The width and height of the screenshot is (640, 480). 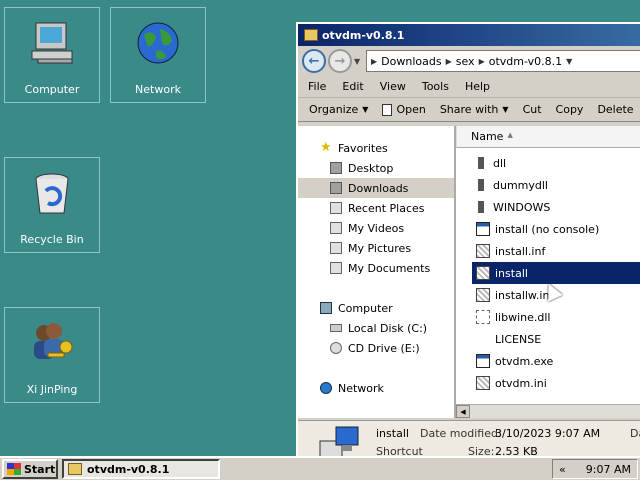 I want to click on file-row-otvdm-ini: otvdm.ini, so click(x=548, y=383).